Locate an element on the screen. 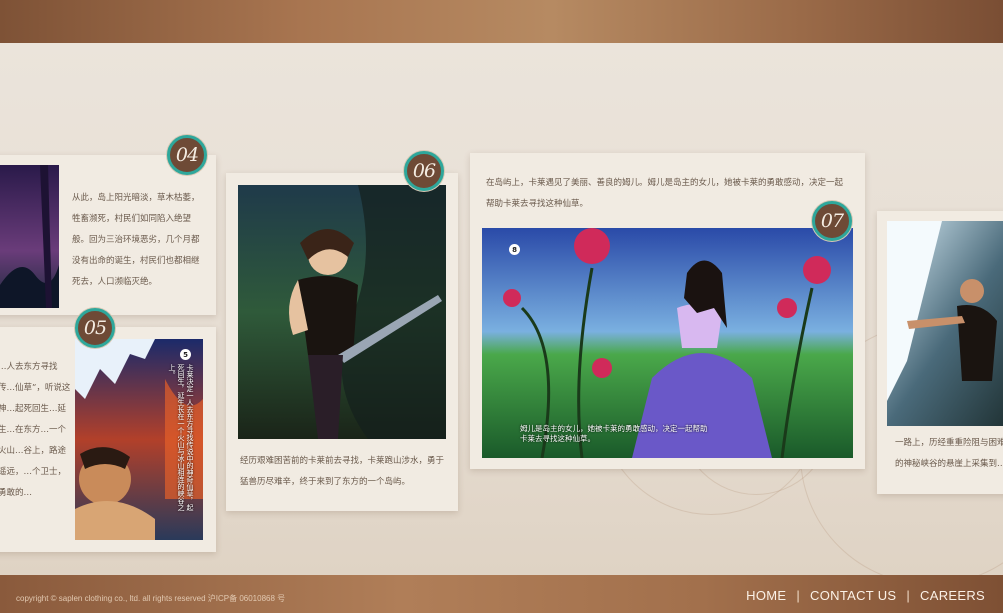  illustration-girl-in-meadow: 8 姆儿是岛主的女儿，她被卡莱的勇敢感动，决定一起帮助卡莱去寻找这种仙草。 is located at coordinates (667, 343).